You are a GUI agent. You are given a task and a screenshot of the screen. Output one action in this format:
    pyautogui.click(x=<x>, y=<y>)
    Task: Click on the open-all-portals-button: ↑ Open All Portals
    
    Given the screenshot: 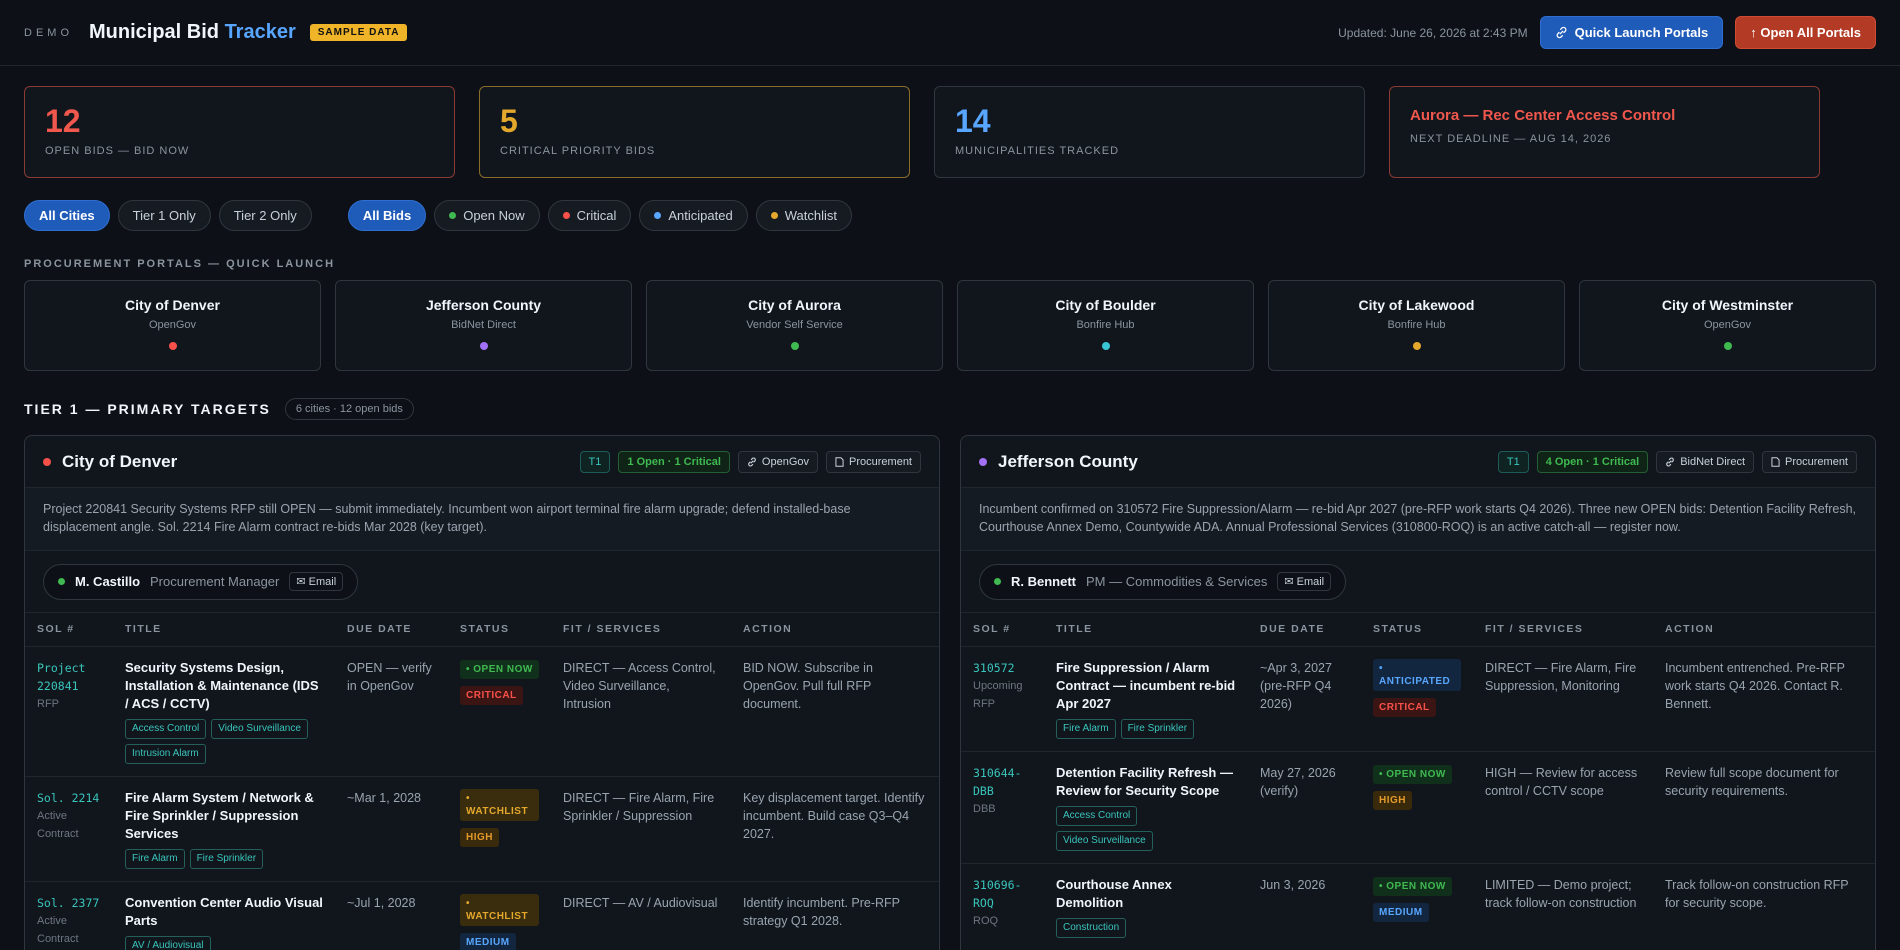 What is the action you would take?
    pyautogui.click(x=1805, y=32)
    